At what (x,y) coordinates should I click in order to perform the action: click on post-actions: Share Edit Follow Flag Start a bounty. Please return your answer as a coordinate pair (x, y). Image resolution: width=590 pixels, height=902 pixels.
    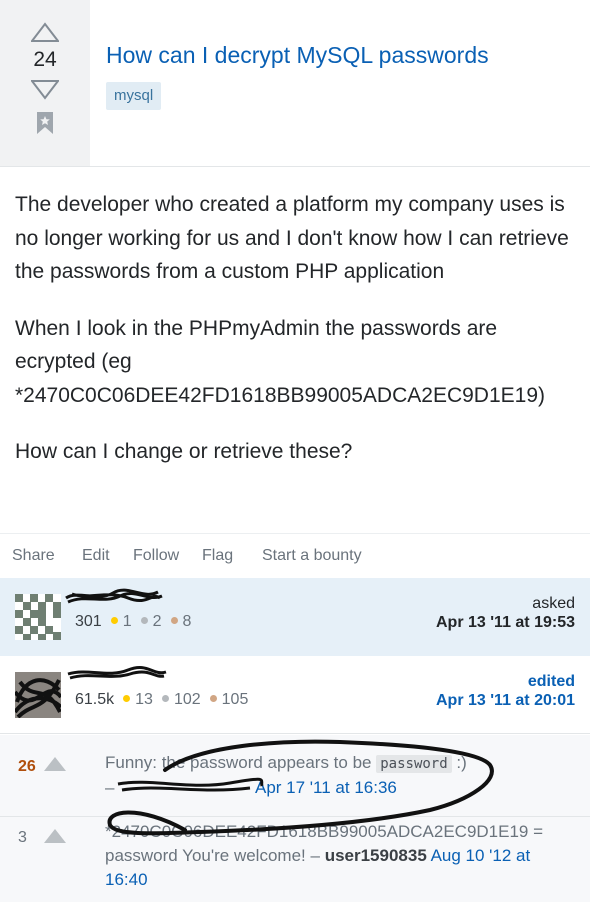
    Looking at the image, I should click on (295, 555).